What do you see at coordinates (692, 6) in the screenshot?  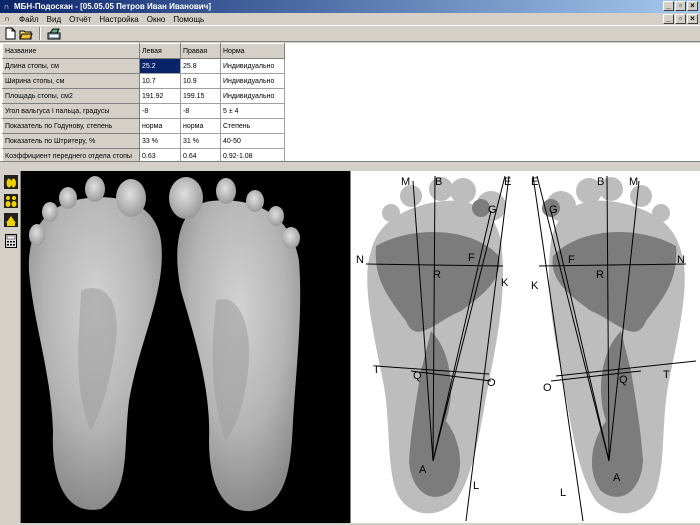 I see `close-button: ×` at bounding box center [692, 6].